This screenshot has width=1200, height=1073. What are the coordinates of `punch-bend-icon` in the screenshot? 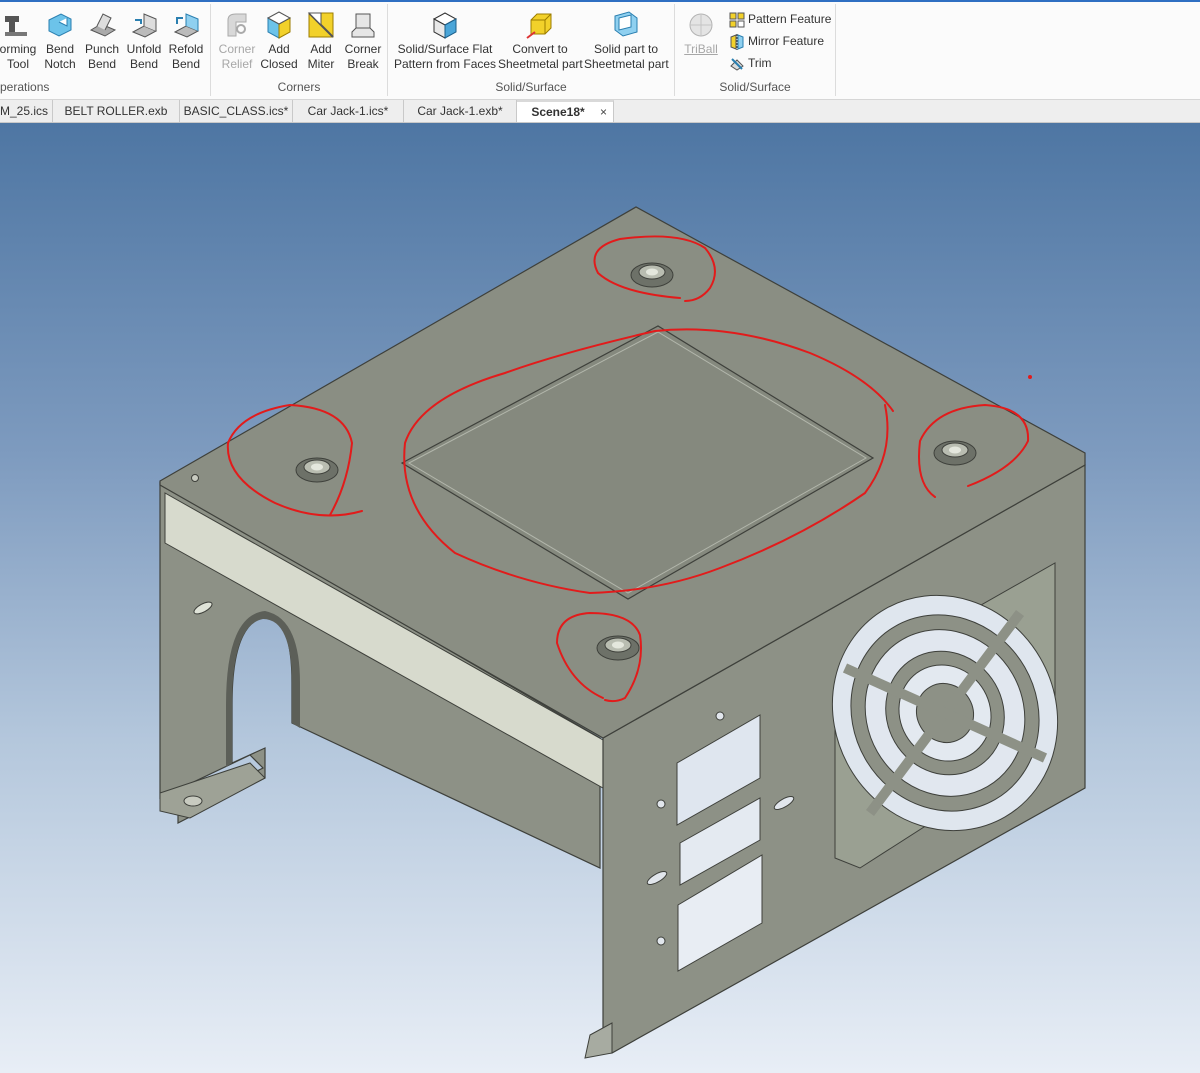 It's located at (103, 25).